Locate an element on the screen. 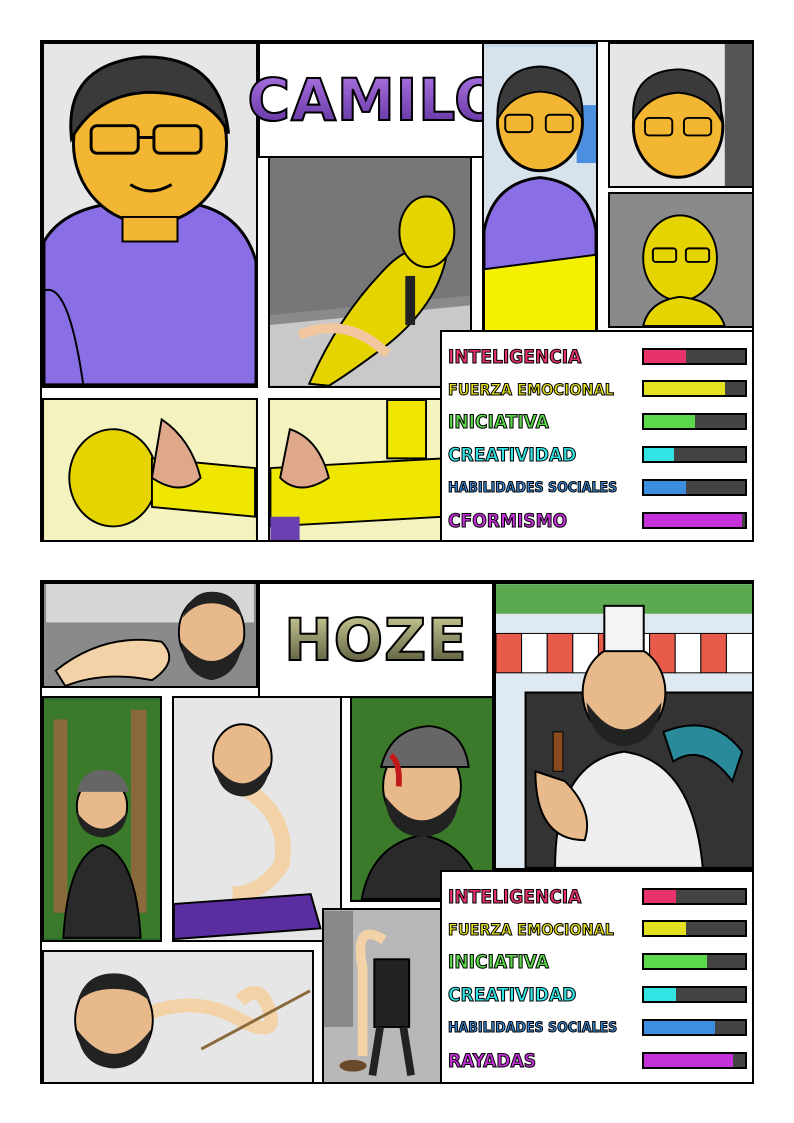 This screenshot has width=794, height=1123. hoze-stat-rayadas: RAYADAS is located at coordinates (598, 1061).